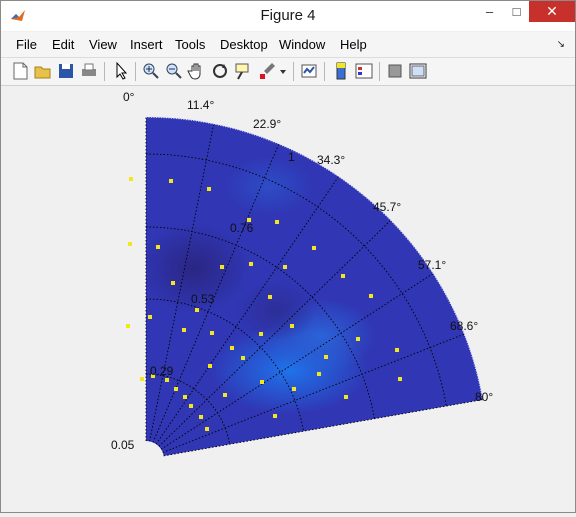 This screenshot has width=576, height=517. I want to click on radius-label: 0.76, so click(242, 228).